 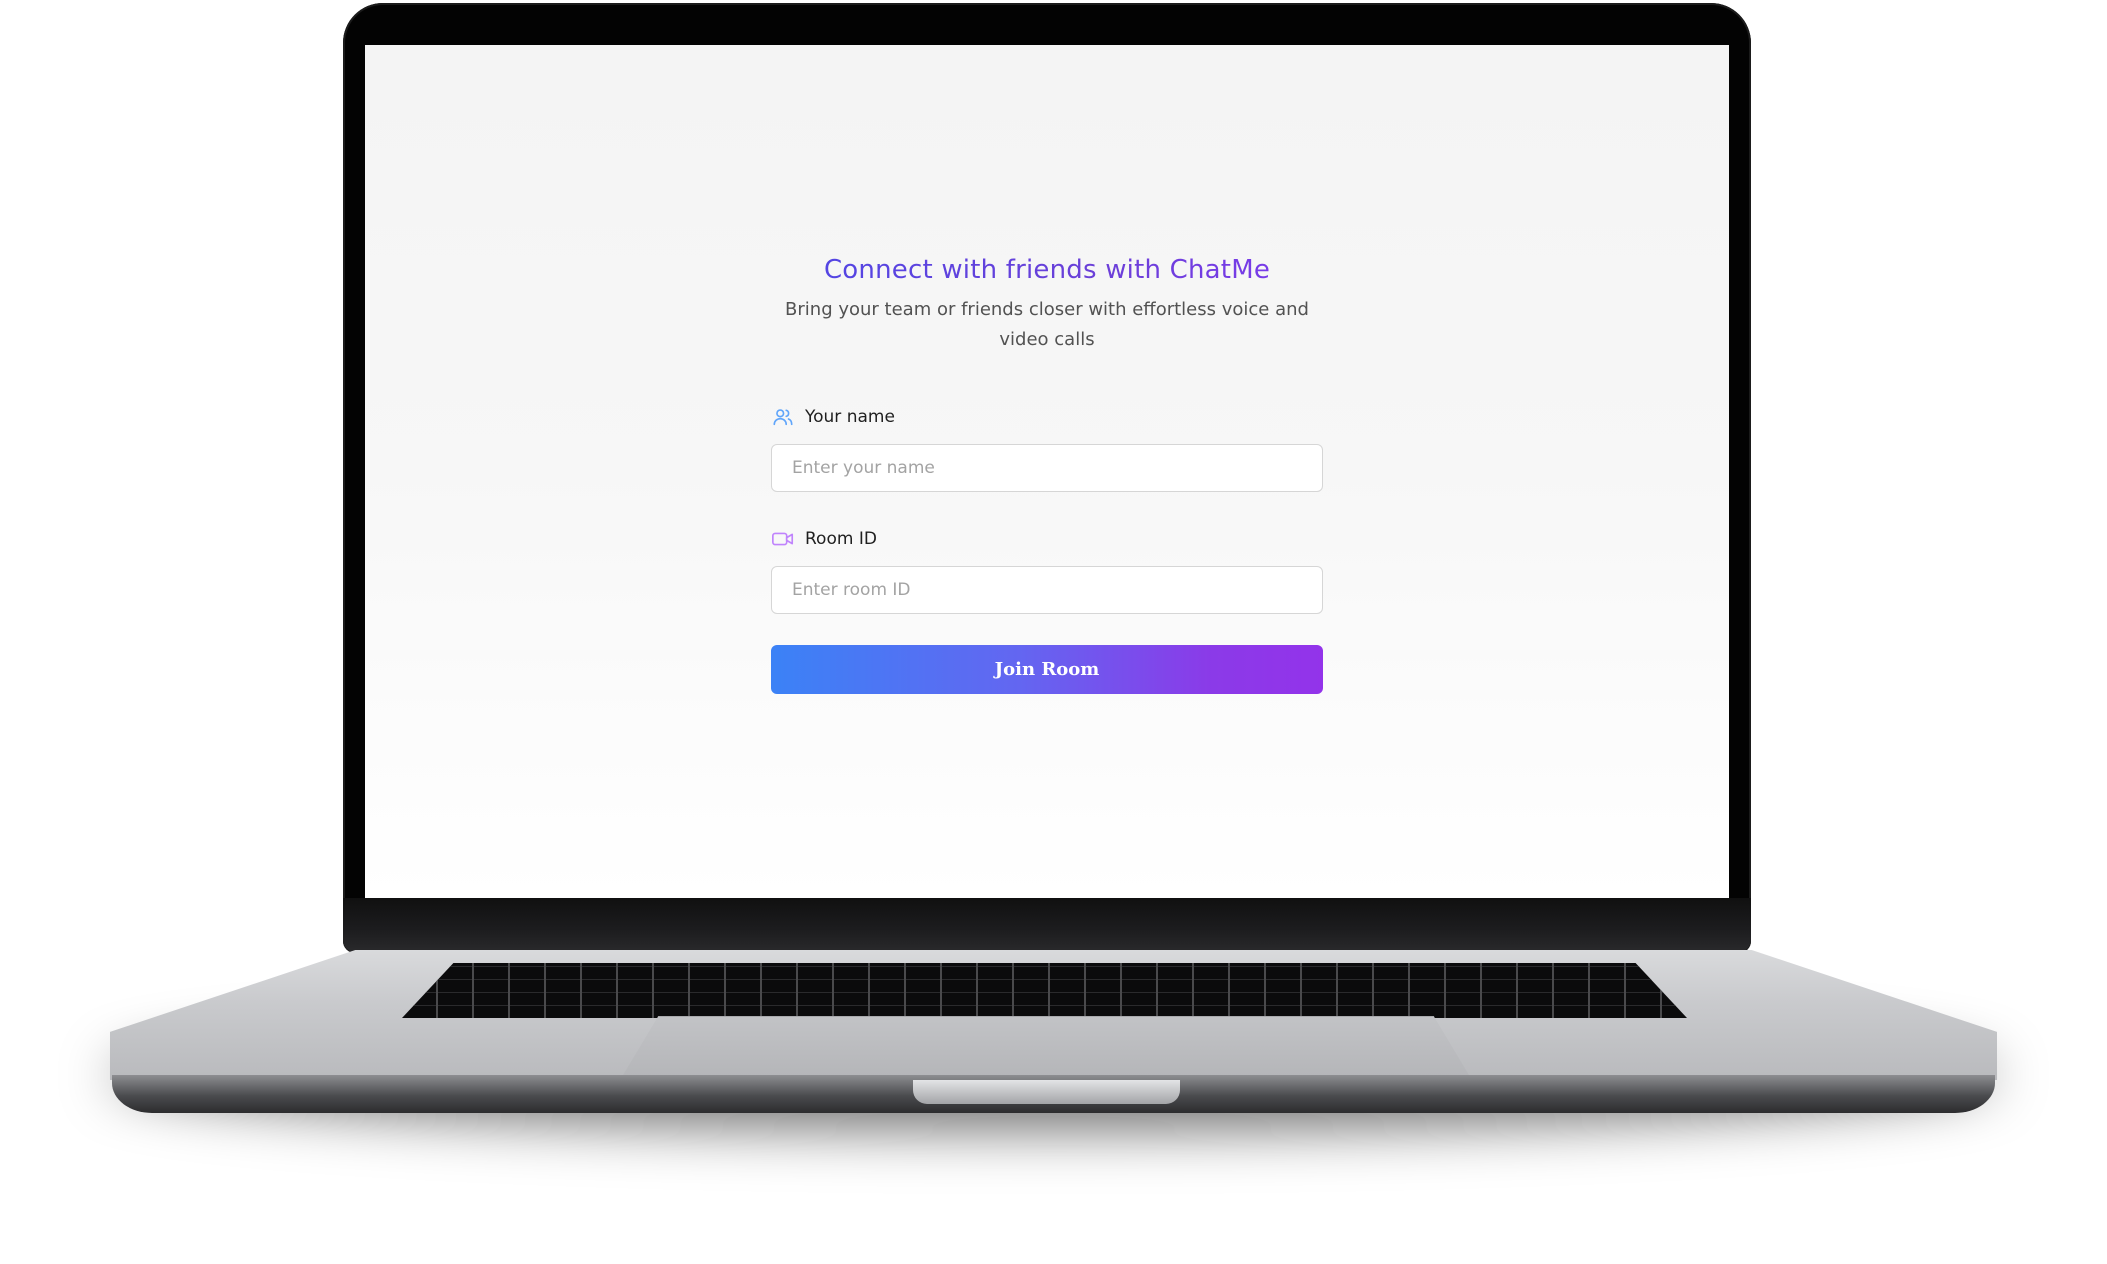 I want to click on join-room-button: Join Room, so click(x=1047, y=669).